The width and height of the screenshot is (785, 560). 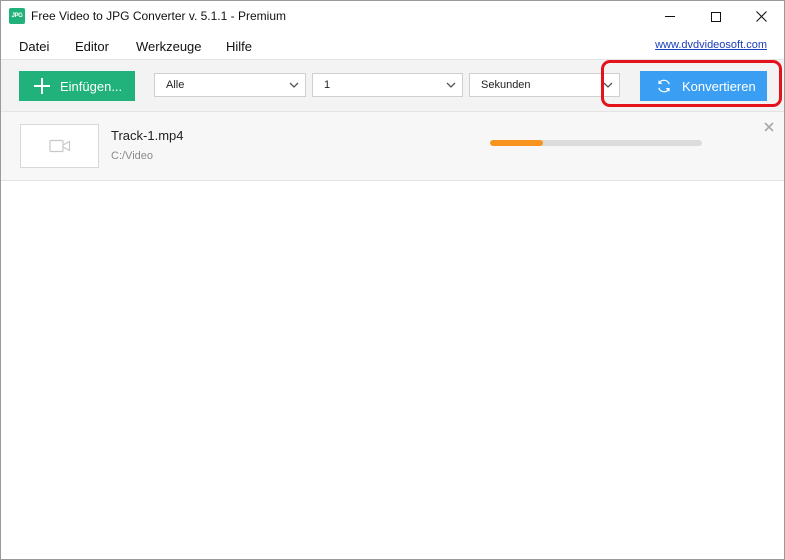 I want to click on menu-werkzeuge: Werkzeuge, so click(x=169, y=46).